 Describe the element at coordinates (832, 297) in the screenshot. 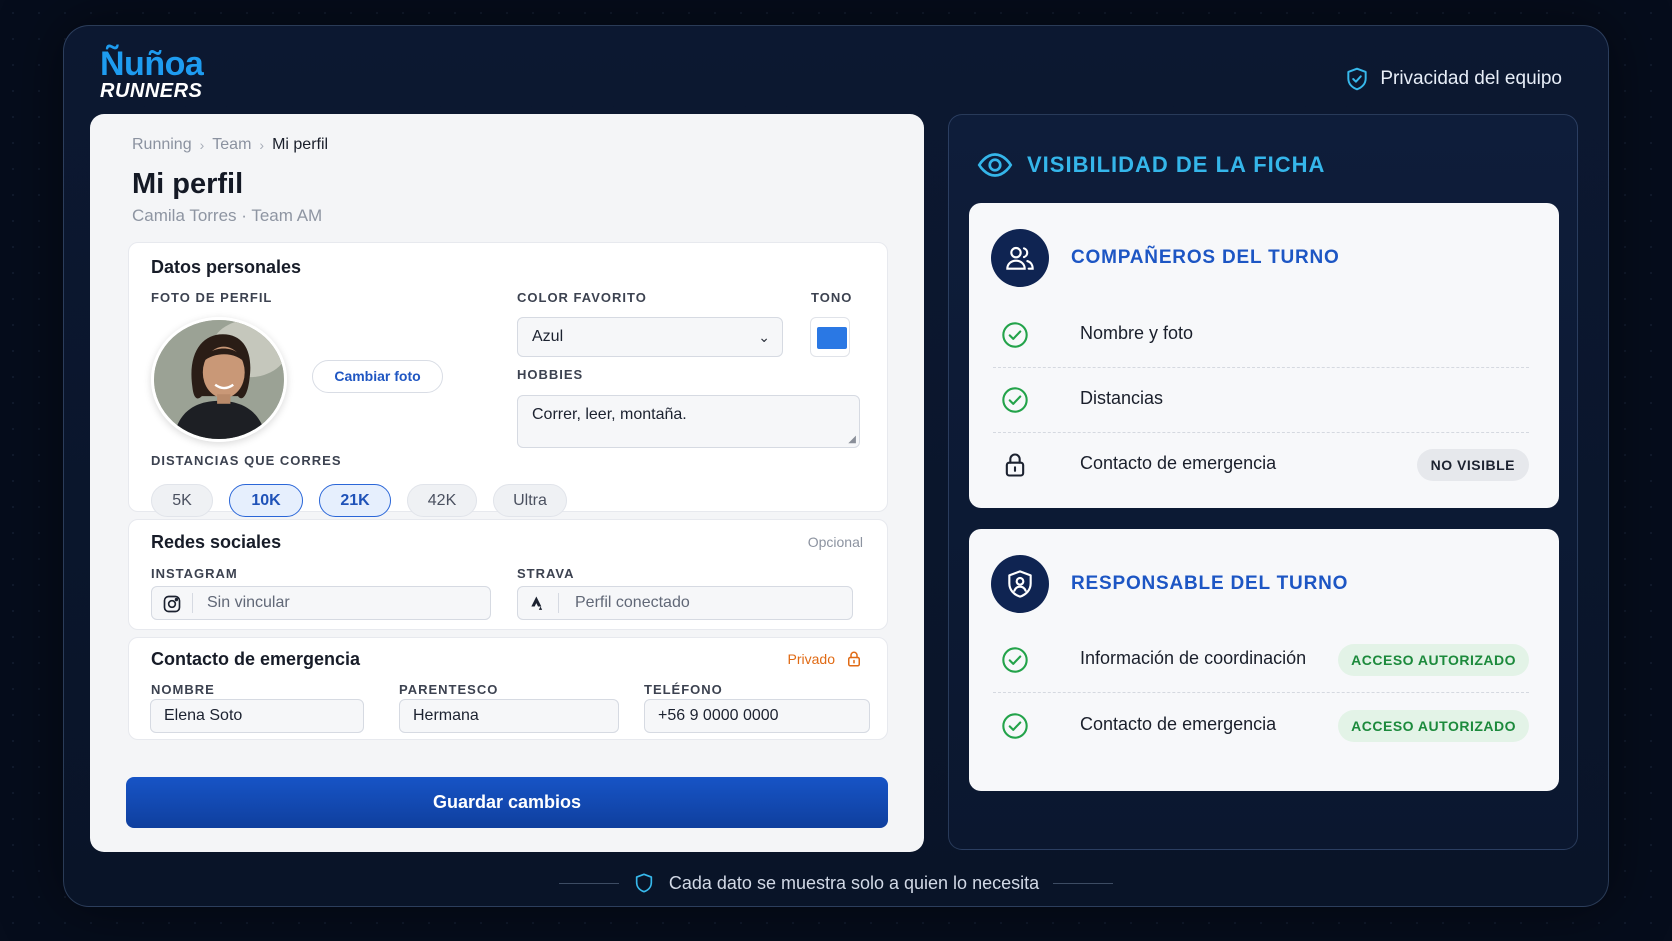

I see `tone-label: TONO` at that location.